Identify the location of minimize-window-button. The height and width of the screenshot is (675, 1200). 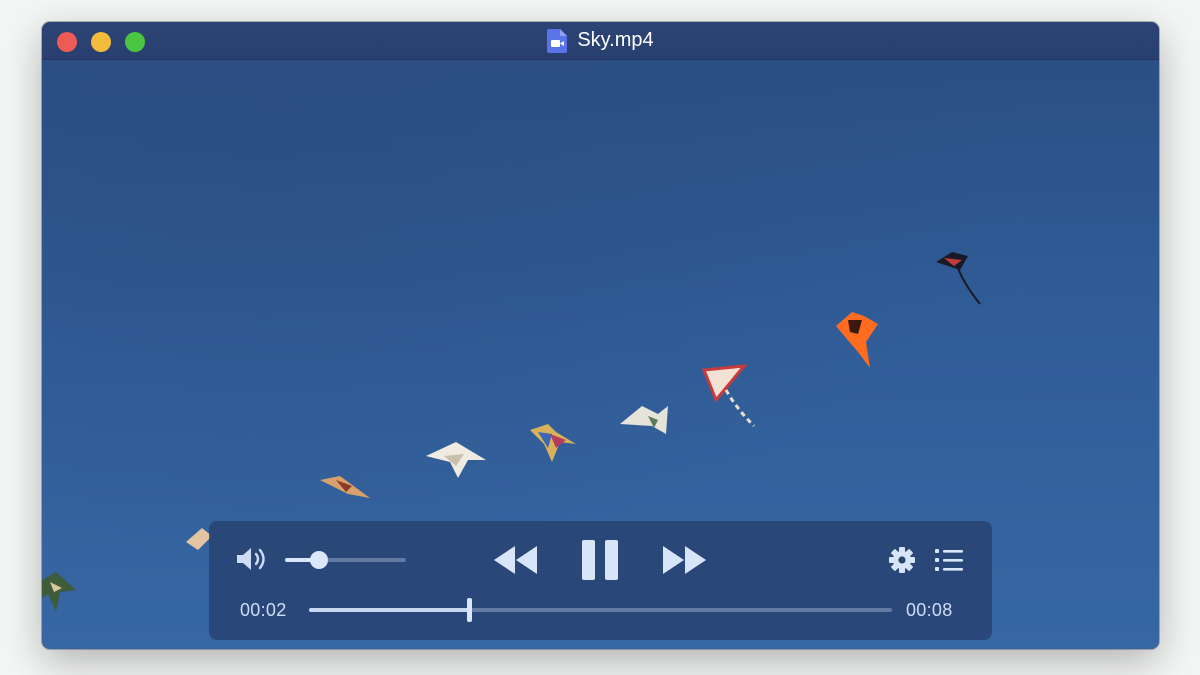
(101, 42).